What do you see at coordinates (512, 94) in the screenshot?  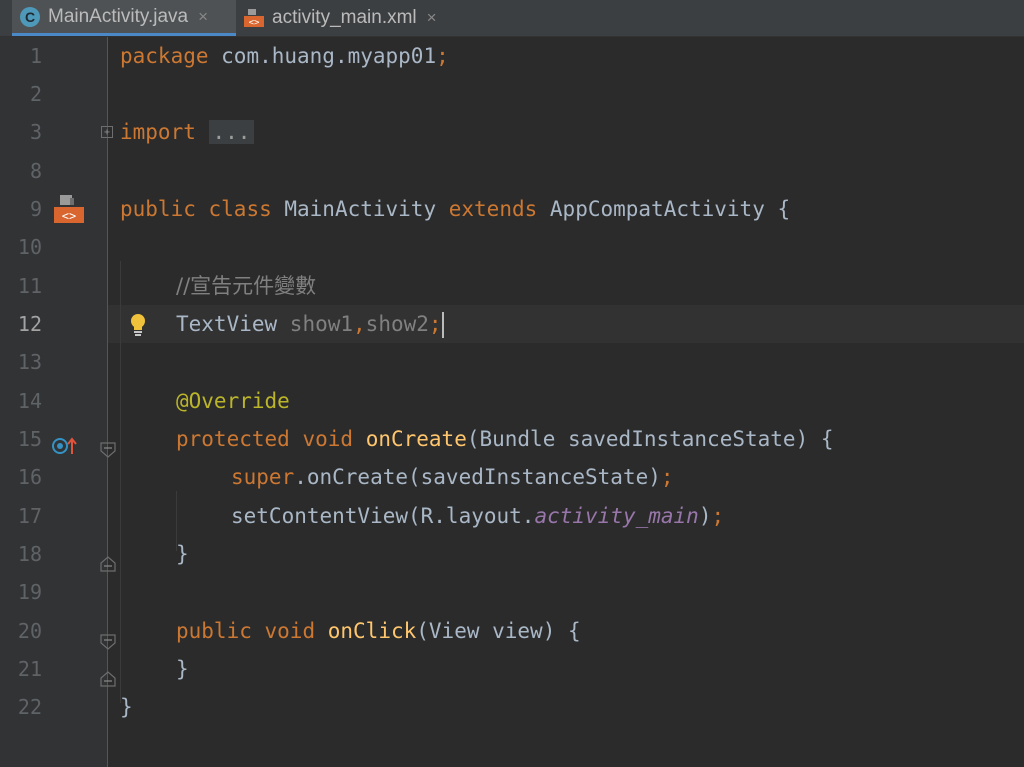 I see `code-line: 2` at bounding box center [512, 94].